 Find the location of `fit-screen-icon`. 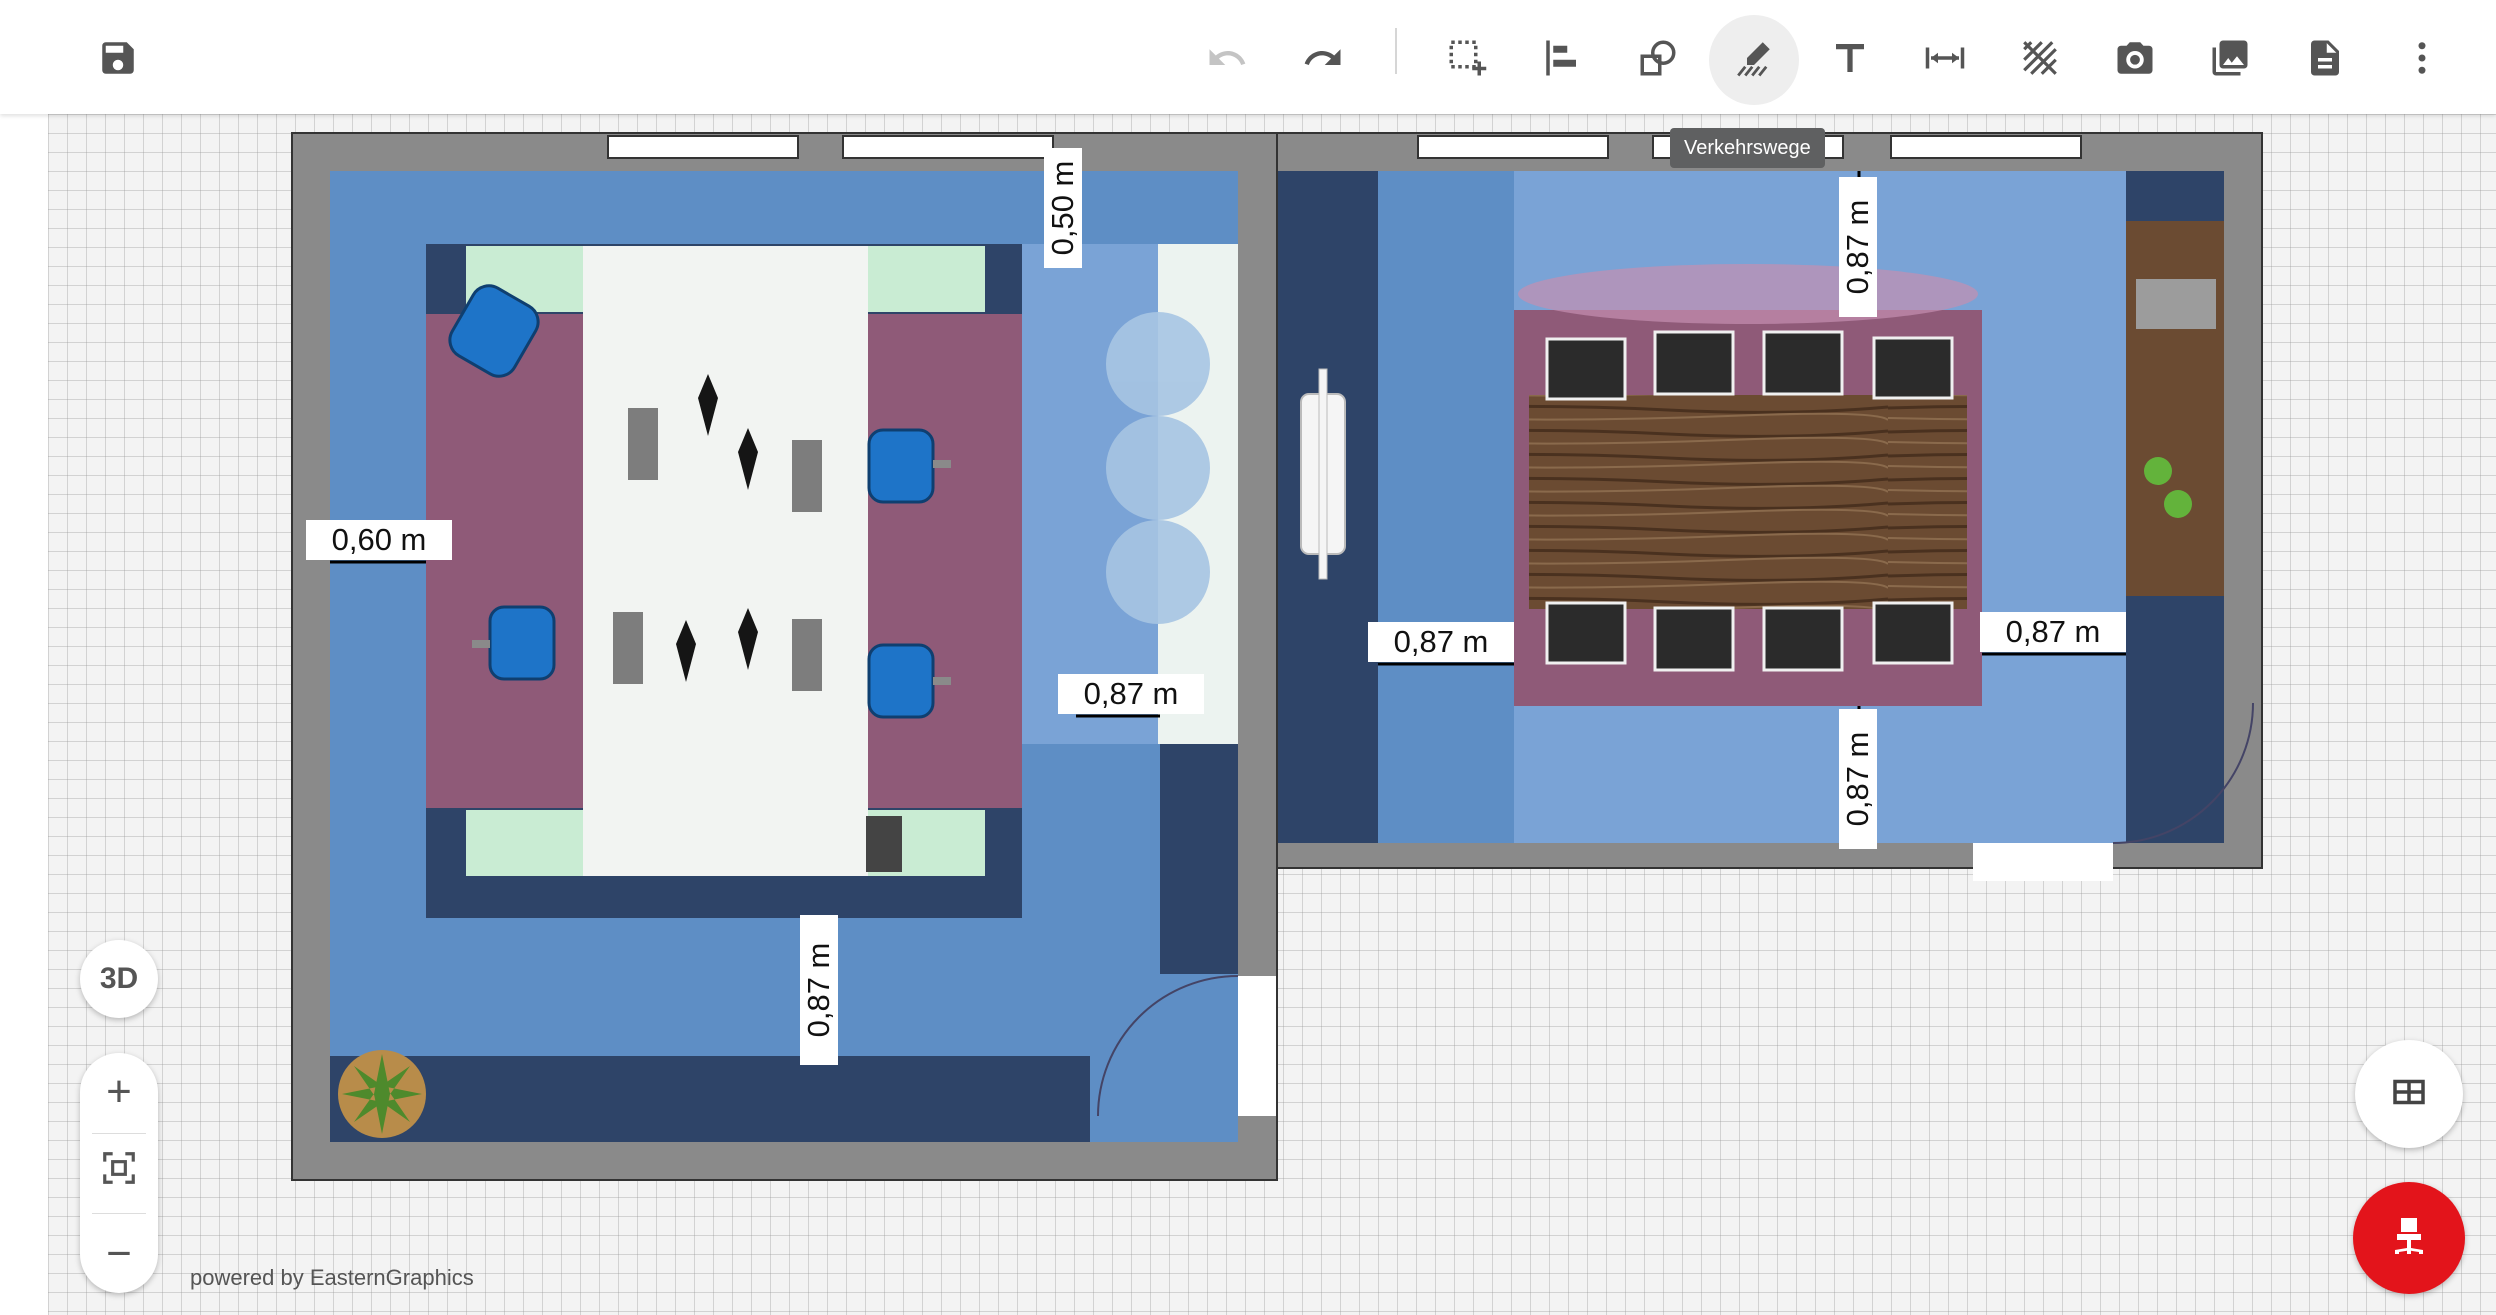

fit-screen-icon is located at coordinates (119, 1173).